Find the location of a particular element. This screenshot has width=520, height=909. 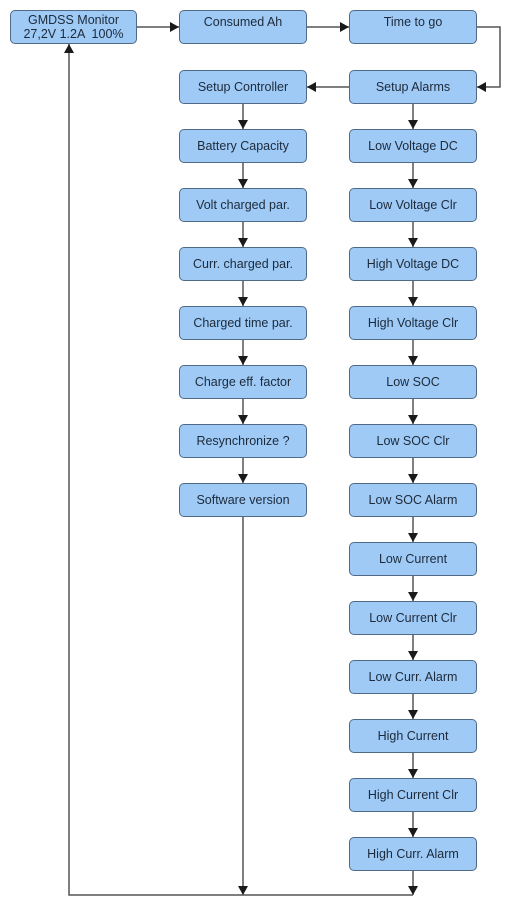

alarm-item-12: High Current Clr is located at coordinates (413, 795).